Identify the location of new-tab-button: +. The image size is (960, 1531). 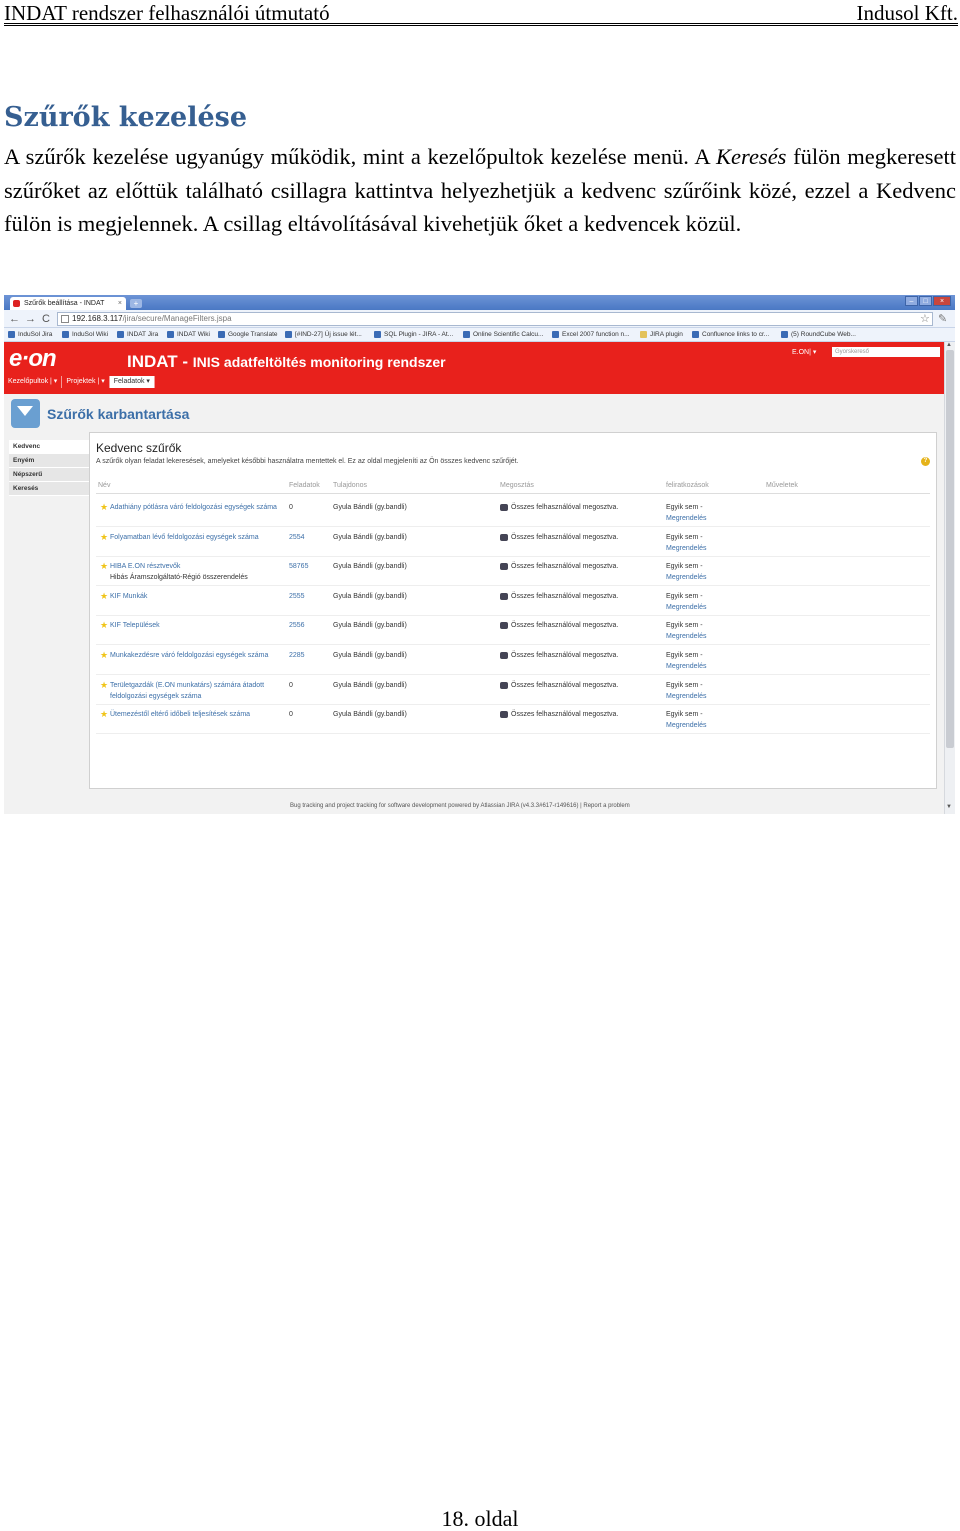
(136, 303).